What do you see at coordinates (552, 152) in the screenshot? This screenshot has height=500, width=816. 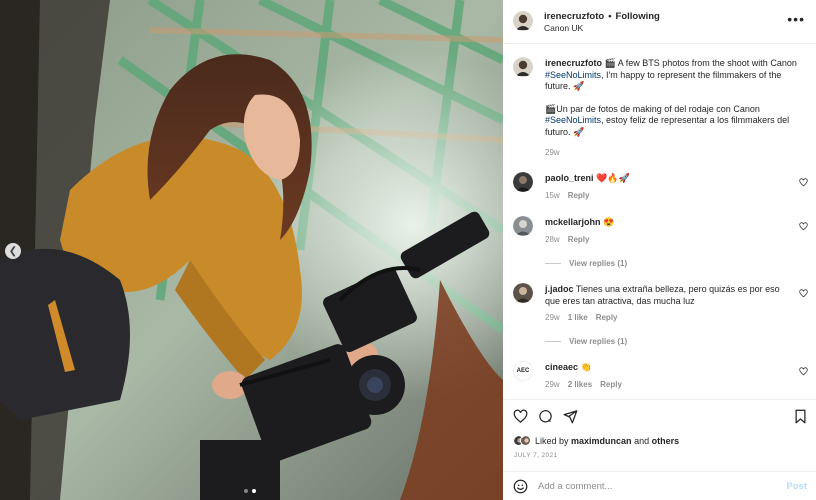 I see `caption-timestamp: 29w` at bounding box center [552, 152].